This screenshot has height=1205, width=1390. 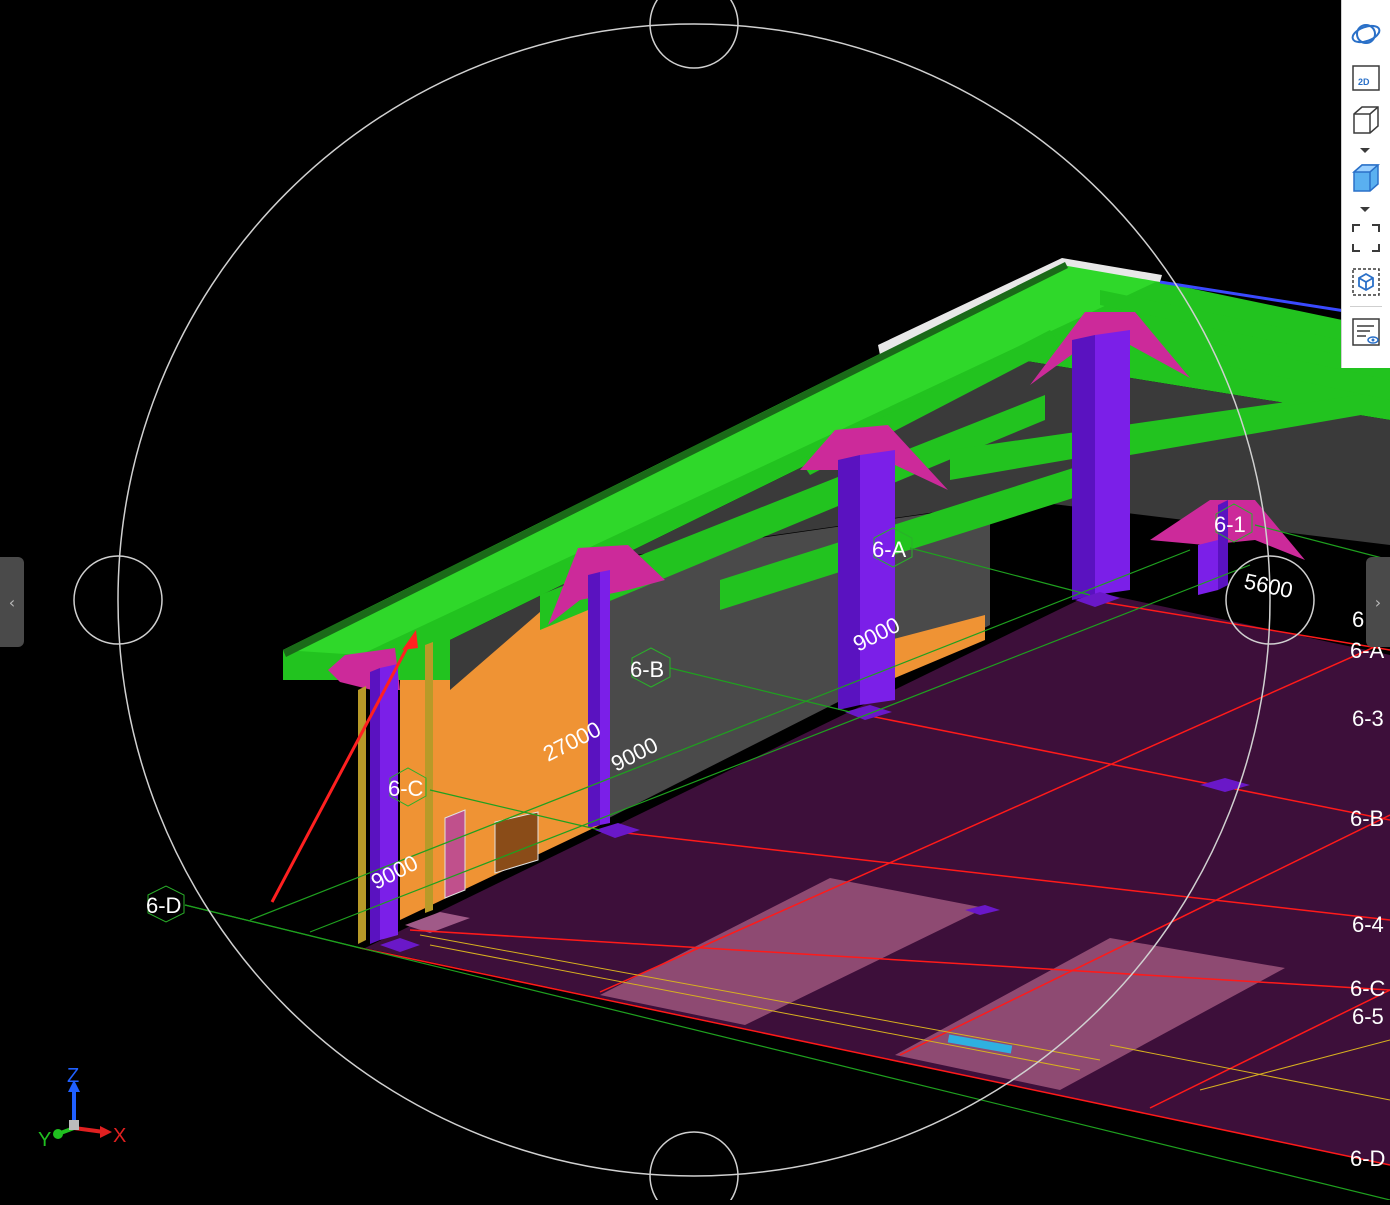 I want to click on fit-view-button, so click(x=1366, y=238).